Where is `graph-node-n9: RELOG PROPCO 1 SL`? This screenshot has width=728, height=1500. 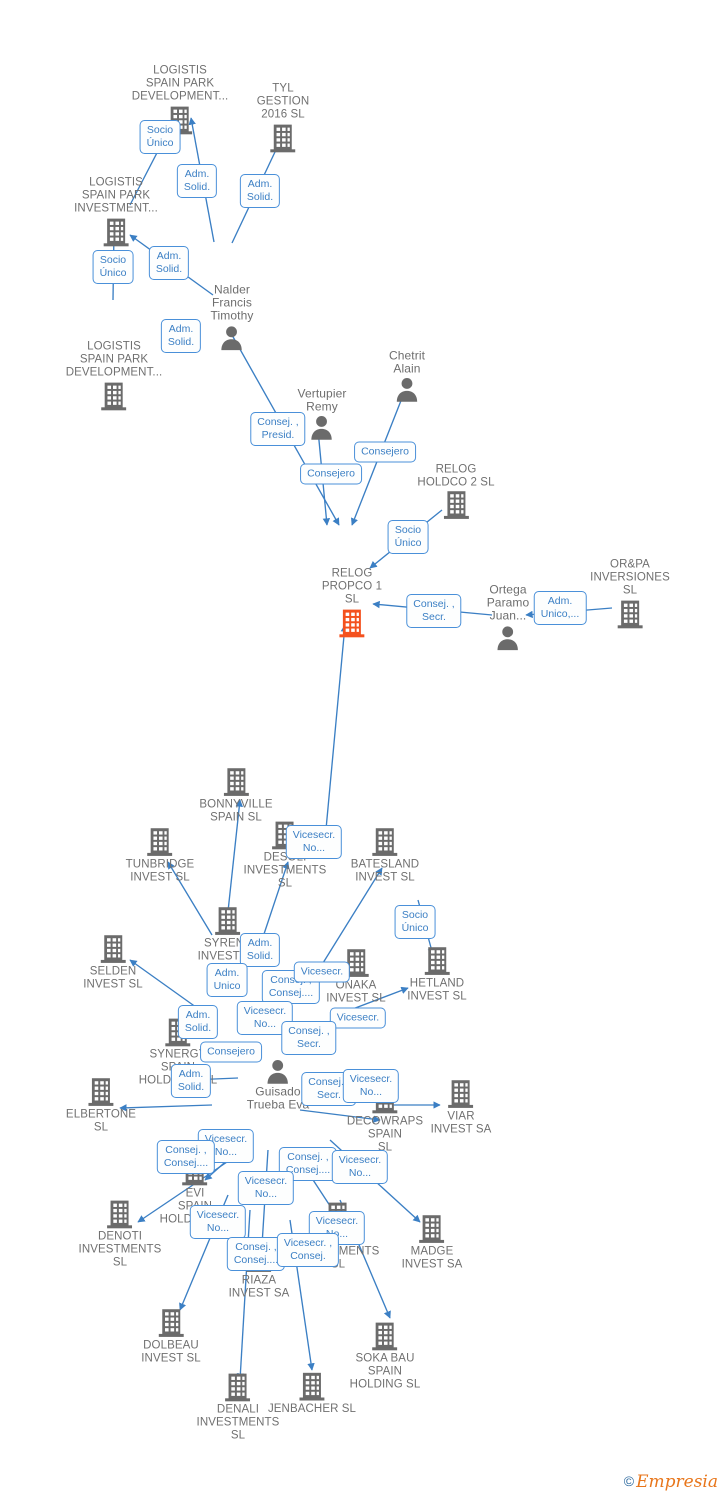 graph-node-n9: RELOG PROPCO 1 SL is located at coordinates (352, 603).